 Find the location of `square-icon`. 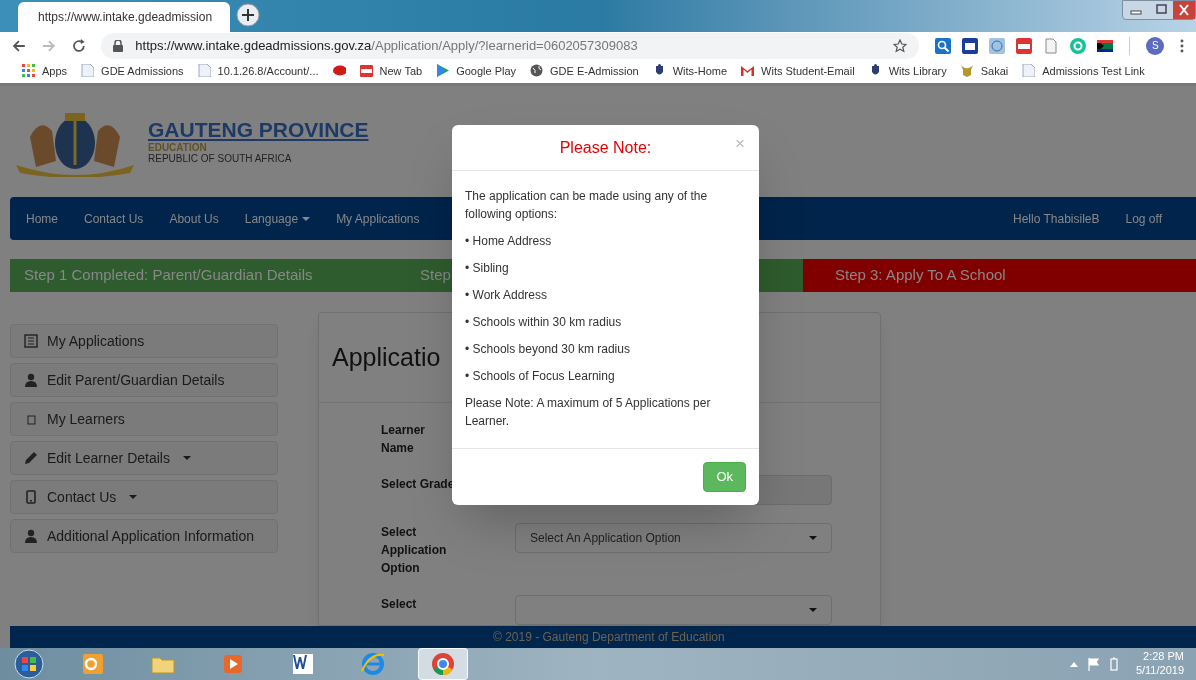

square-icon is located at coordinates (31, 419).